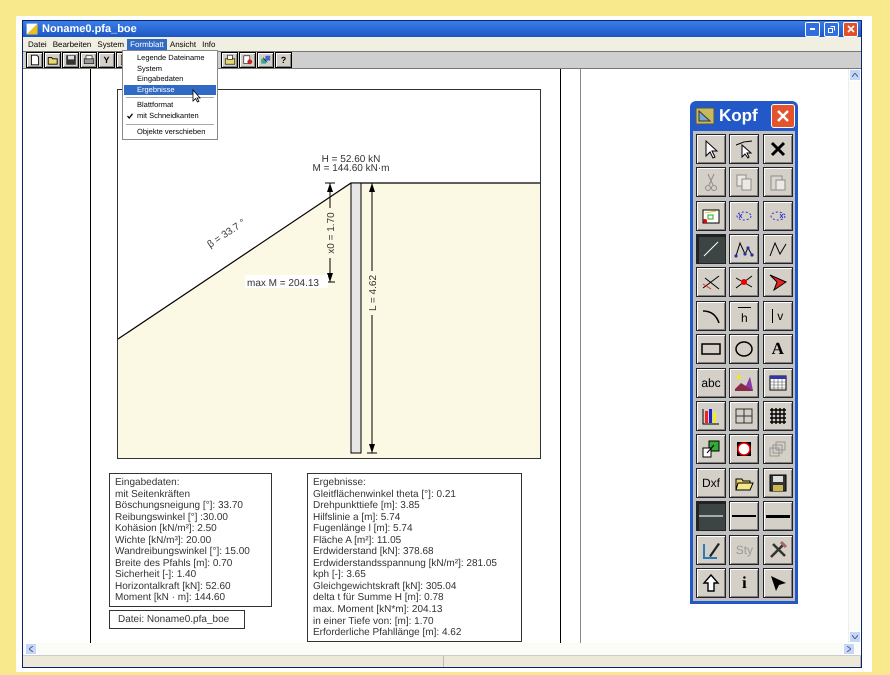 This screenshot has height=675, width=890. Describe the element at coordinates (163, 540) in the screenshot. I see `input-data-line: Wichte [kN/m³]: 20.00` at that location.